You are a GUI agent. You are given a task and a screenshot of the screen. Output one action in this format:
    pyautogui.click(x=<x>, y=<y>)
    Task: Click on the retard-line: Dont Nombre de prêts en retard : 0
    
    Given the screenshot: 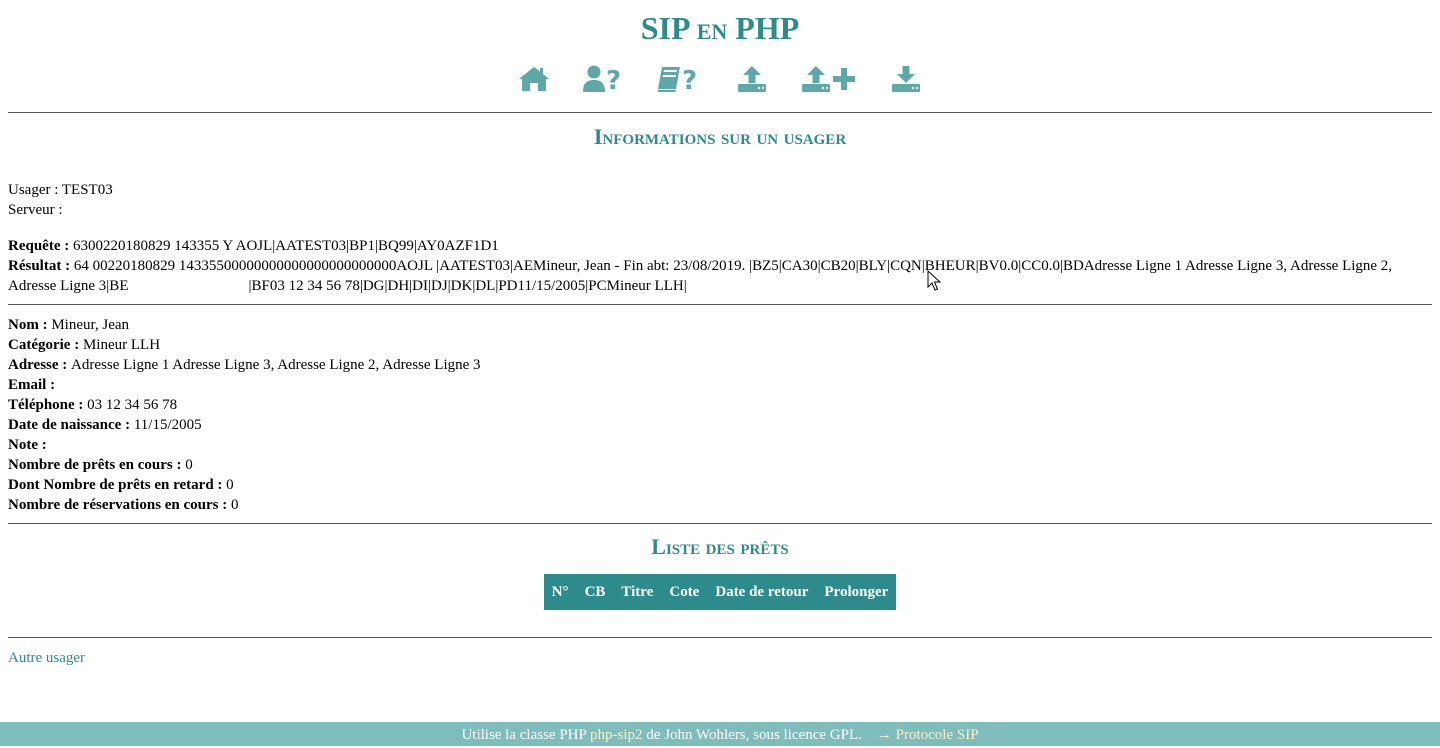 What is the action you would take?
    pyautogui.click(x=720, y=485)
    